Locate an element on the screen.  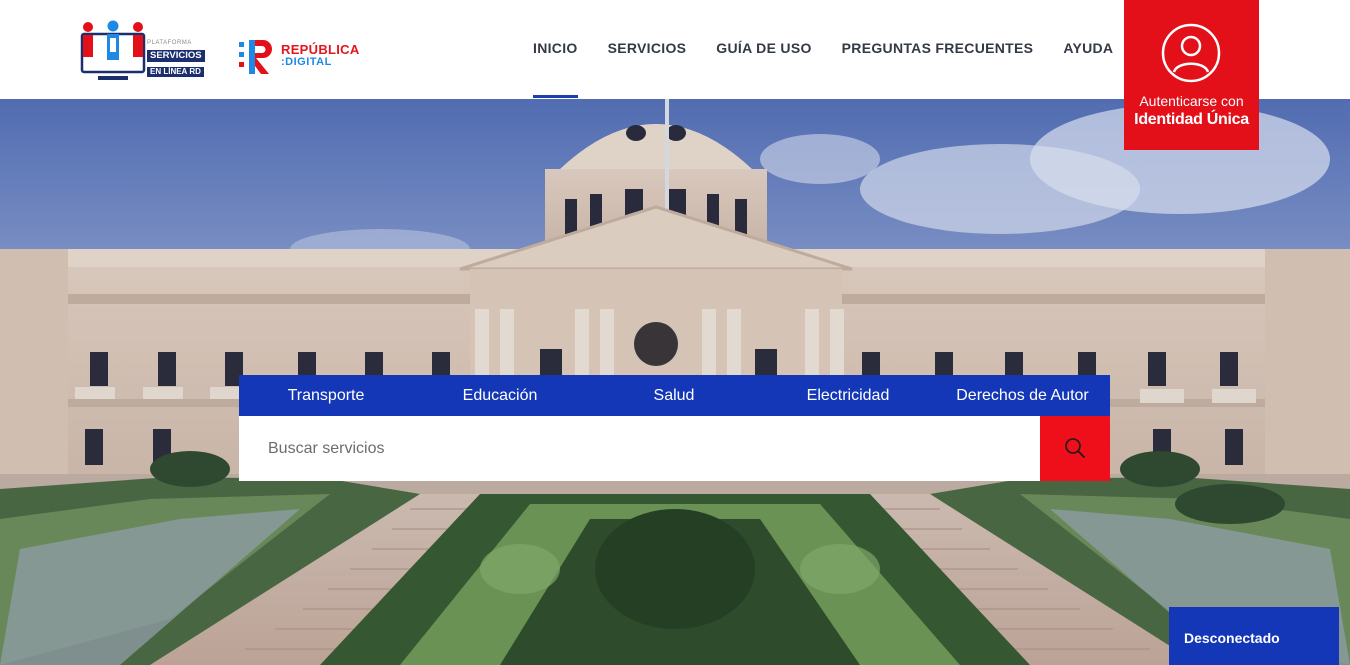
nav-inicio: INICIO is located at coordinates (555, 49).